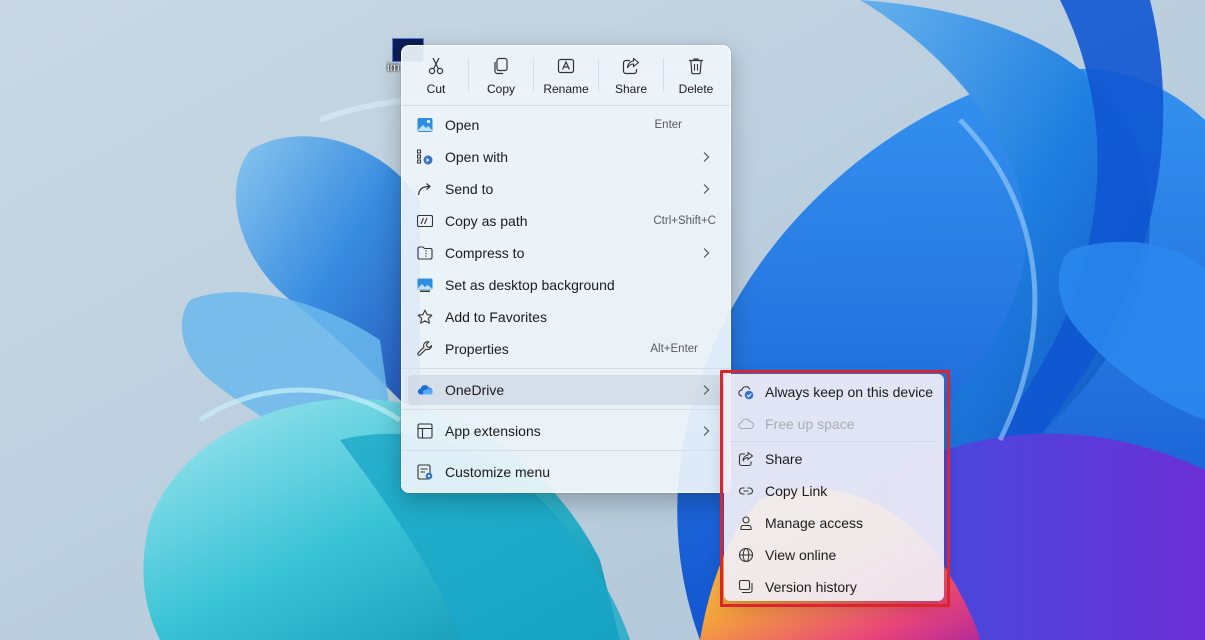 This screenshot has width=1205, height=640. I want to click on image-icon, so click(425, 125).